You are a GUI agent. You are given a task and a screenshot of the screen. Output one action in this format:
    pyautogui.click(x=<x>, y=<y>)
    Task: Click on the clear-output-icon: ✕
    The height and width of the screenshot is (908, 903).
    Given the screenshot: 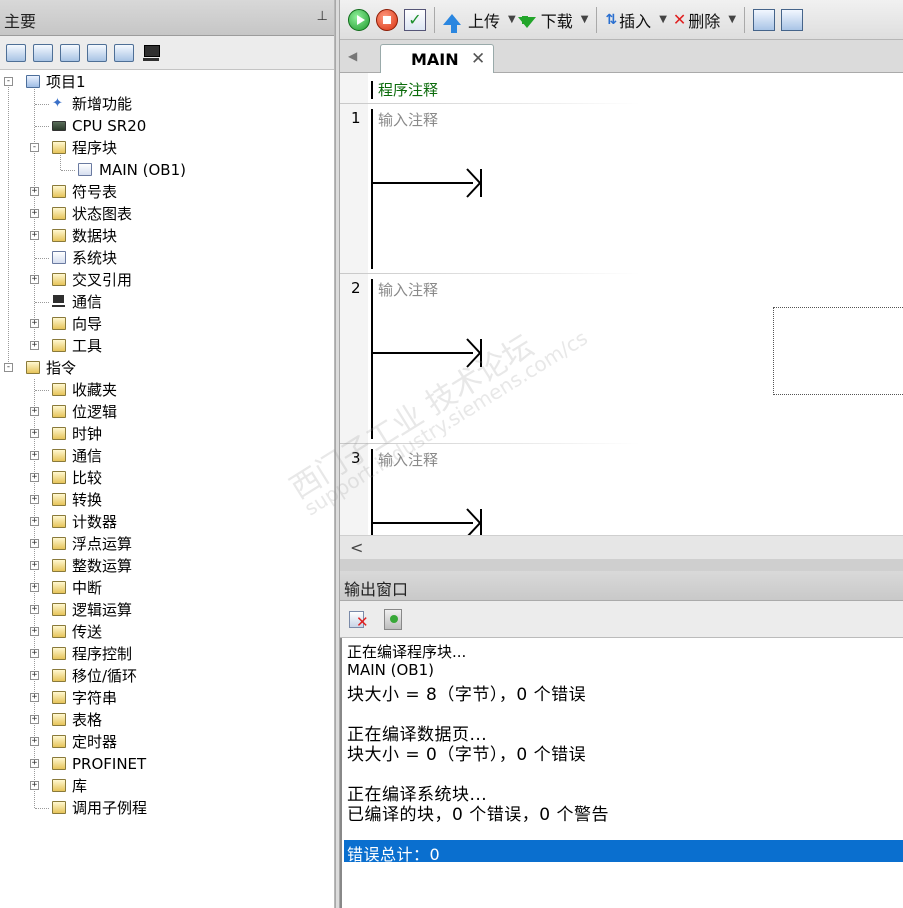 What is the action you would take?
    pyautogui.click(x=358, y=620)
    